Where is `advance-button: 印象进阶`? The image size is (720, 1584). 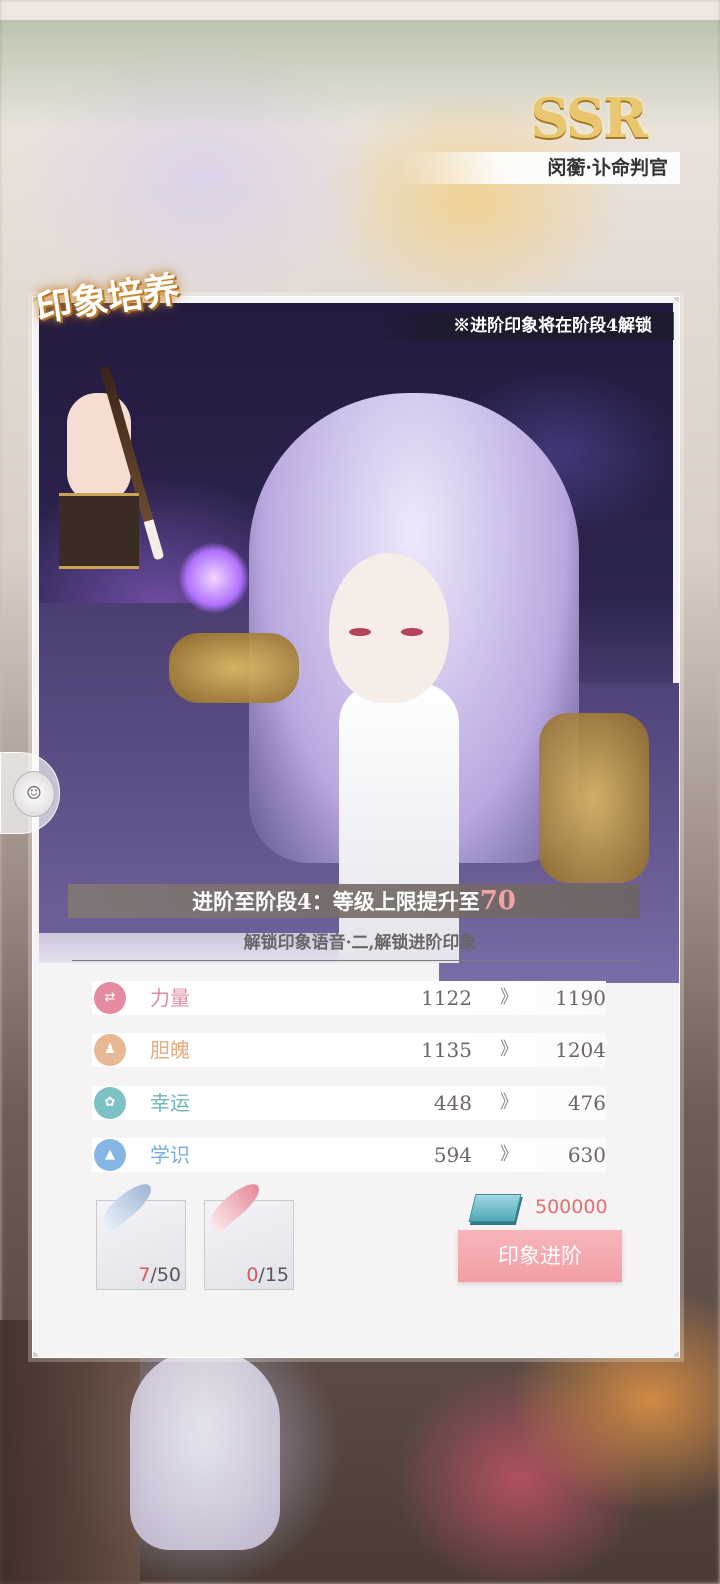 advance-button: 印象进阶 is located at coordinates (540, 1256).